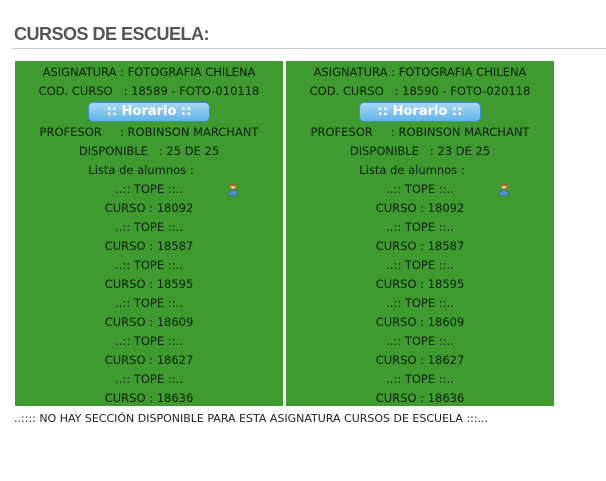  I want to click on availability-label: DISPONIBLE : 23 DE 25, so click(420, 151).